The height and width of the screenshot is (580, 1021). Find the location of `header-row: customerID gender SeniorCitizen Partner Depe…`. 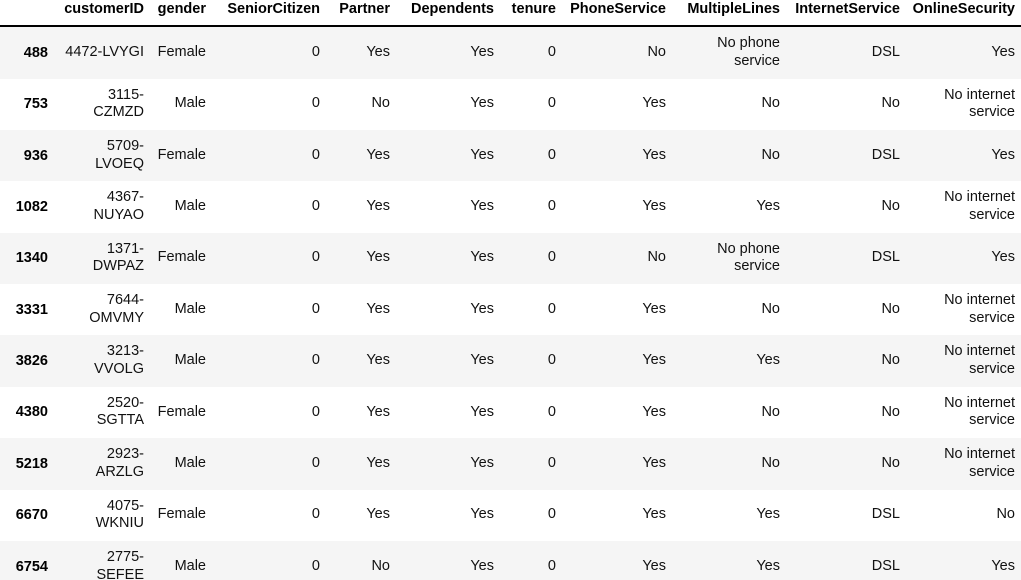

header-row: customerID gender SeniorCitizen Partner Depe… is located at coordinates (510, 14).